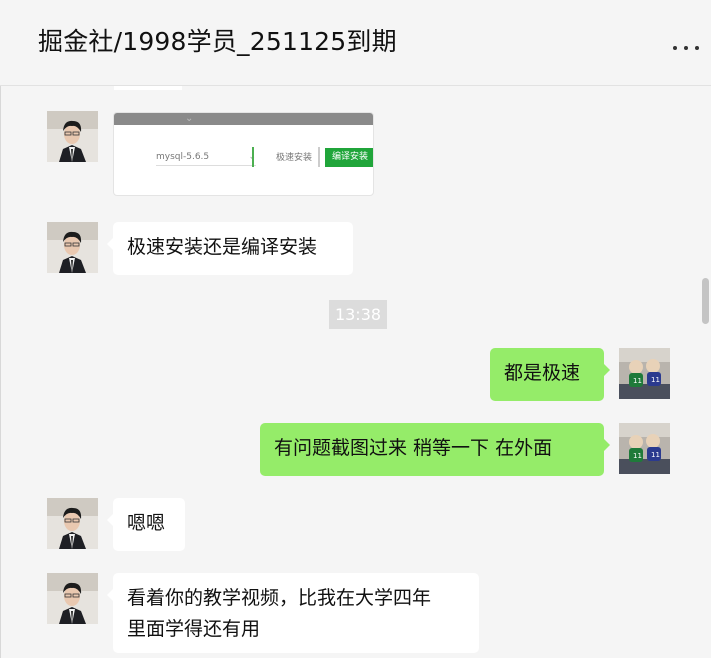 Image resolution: width=711 pixels, height=658 pixels. Describe the element at coordinates (194, 629) in the screenshot. I see `message-line: 里面学得还有用` at that location.